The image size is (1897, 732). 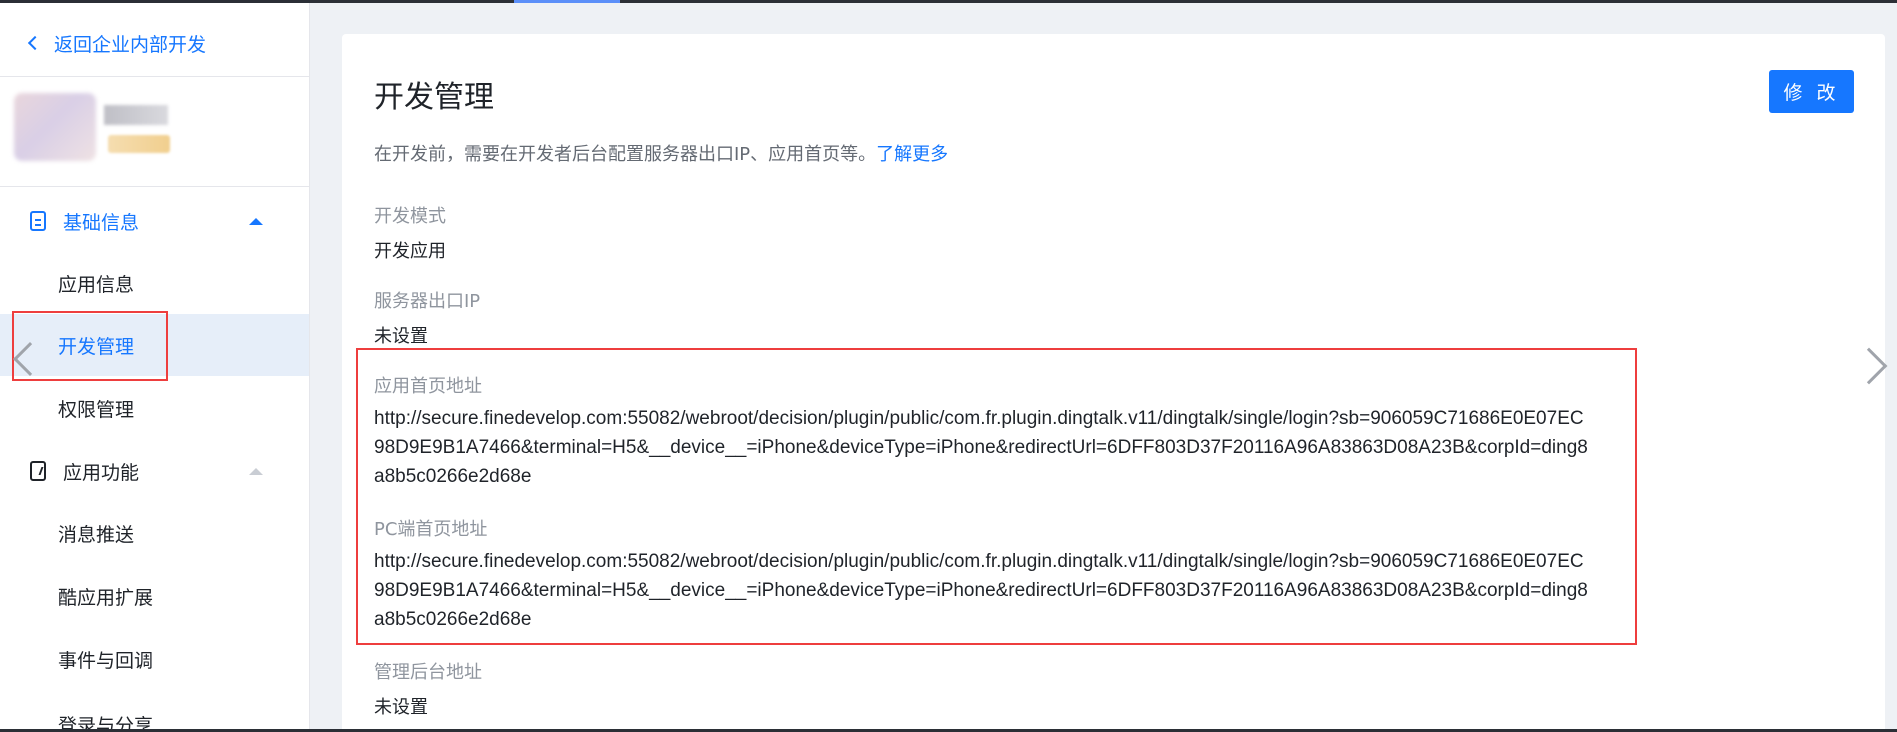 I want to click on sidebar-item-login-share: 登录与分享, so click(x=154, y=711).